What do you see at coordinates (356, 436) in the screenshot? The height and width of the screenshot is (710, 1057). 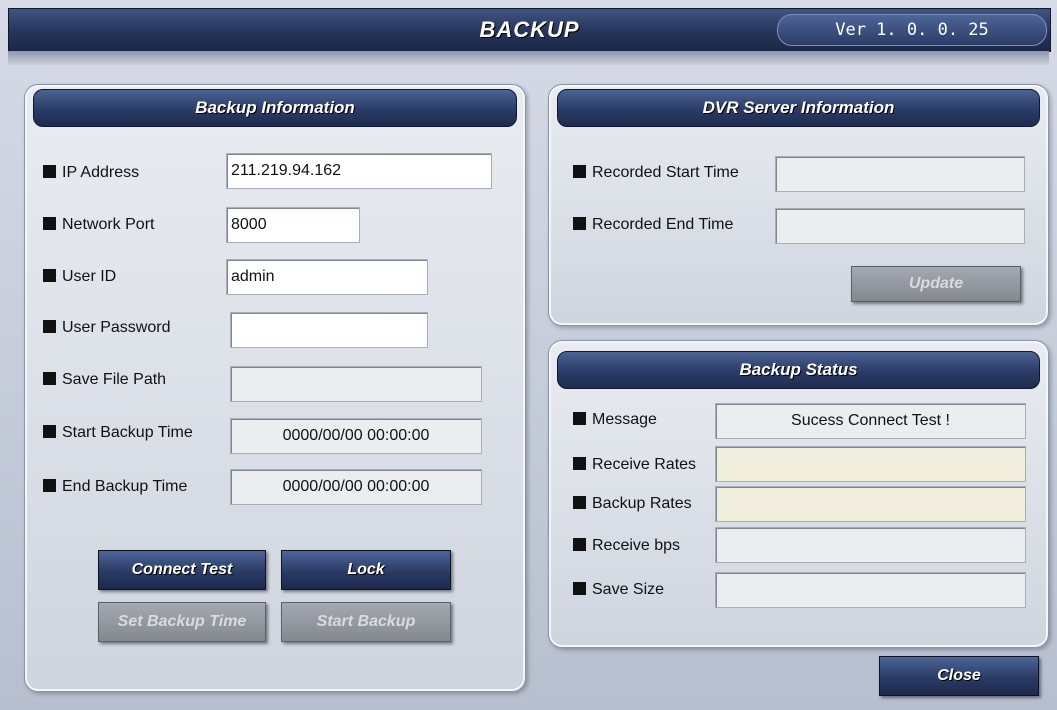 I see `start-backup-time-field: 0000/00/00 00:00:00` at bounding box center [356, 436].